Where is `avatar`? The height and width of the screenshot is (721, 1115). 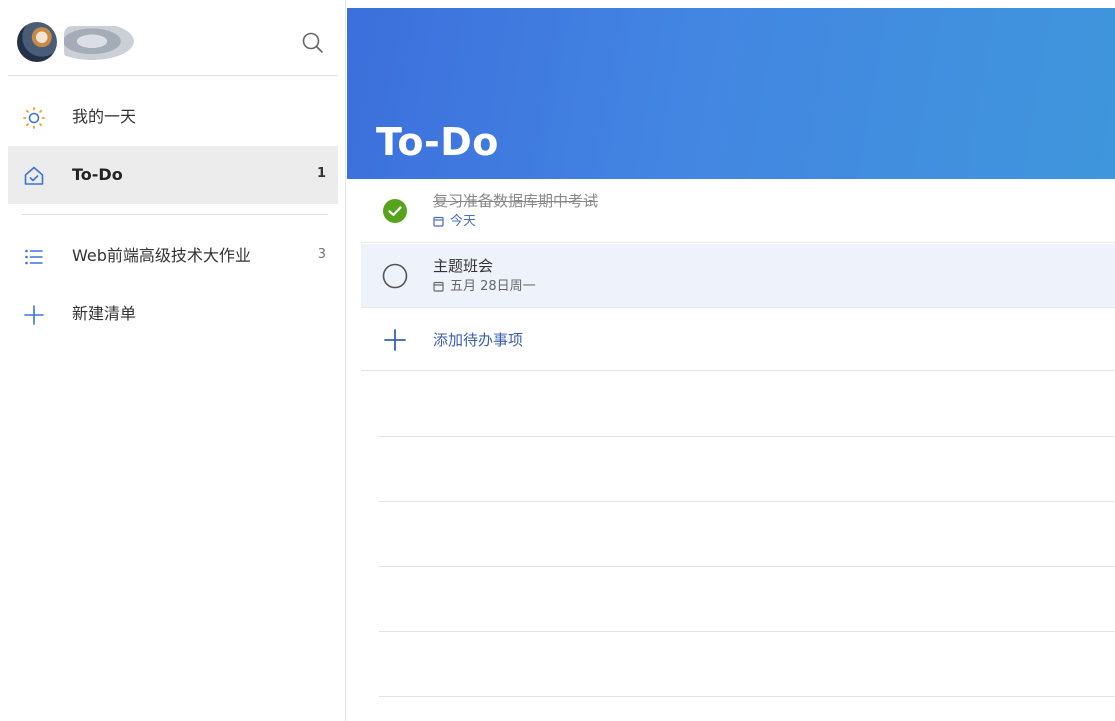
avatar is located at coordinates (37, 42).